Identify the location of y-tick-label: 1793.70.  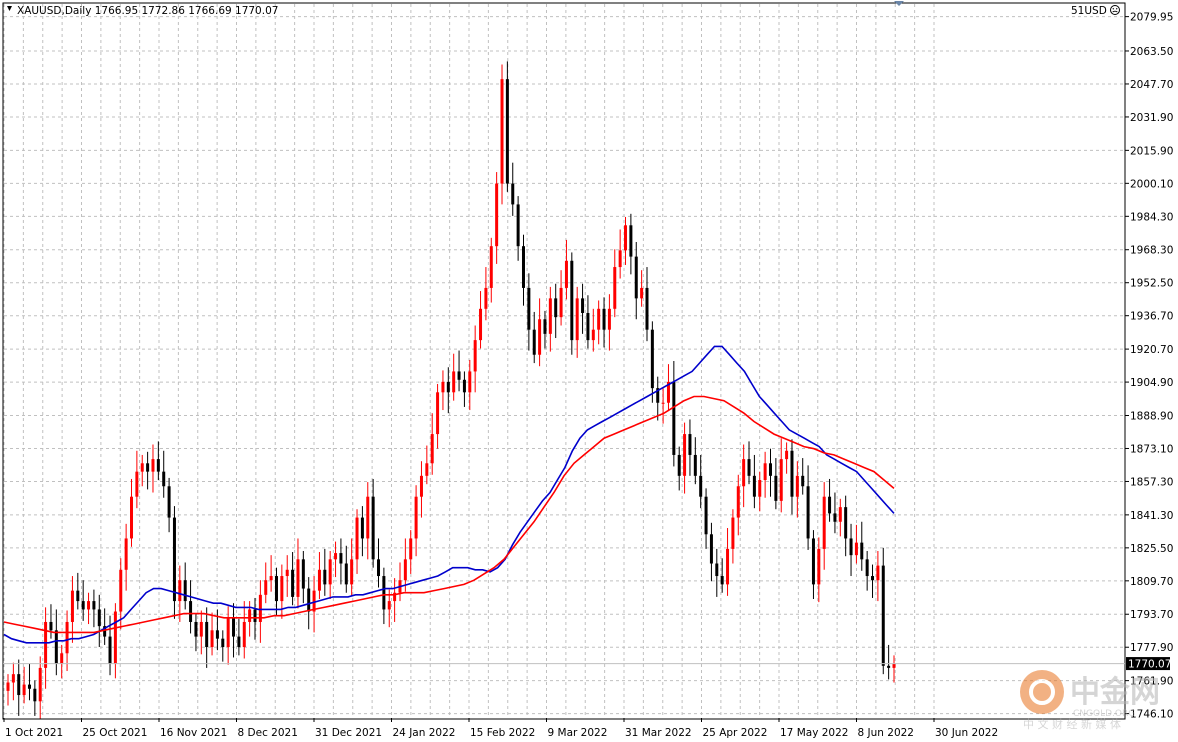
(1151, 615).